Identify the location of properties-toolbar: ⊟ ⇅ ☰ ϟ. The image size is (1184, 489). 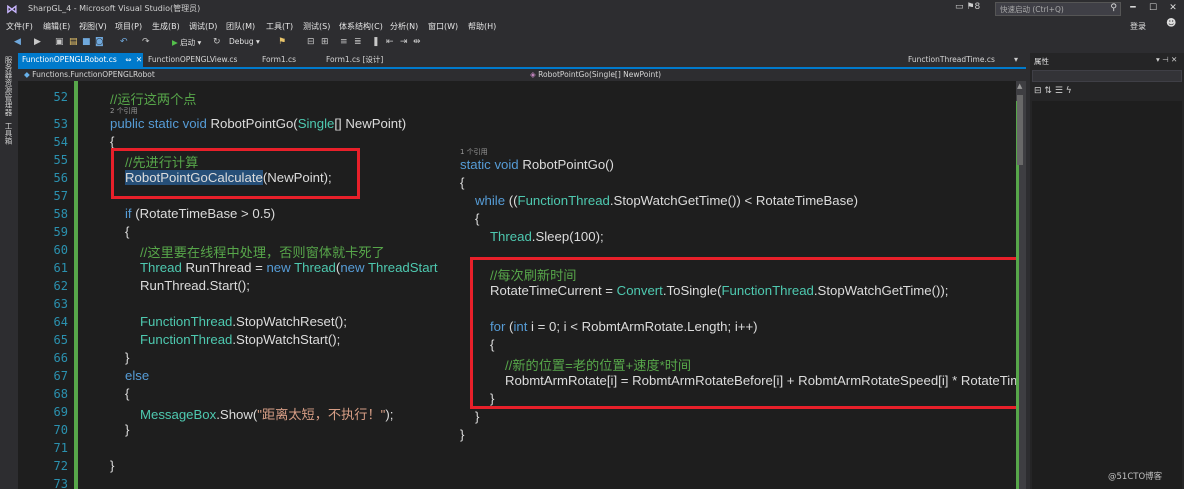
(1053, 91).